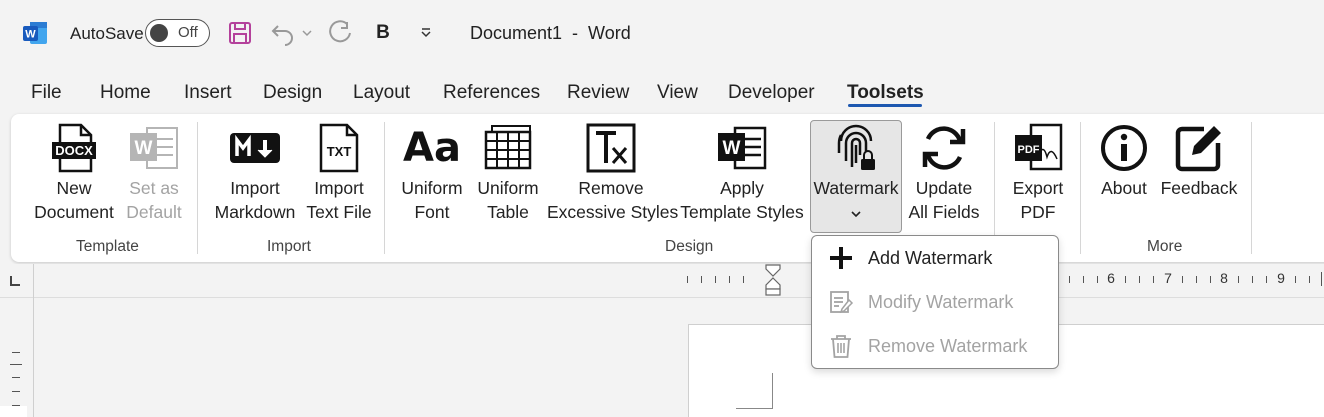 The image size is (1324, 417). Describe the element at coordinates (289, 246) in the screenshot. I see `group-label-import: Import` at that location.